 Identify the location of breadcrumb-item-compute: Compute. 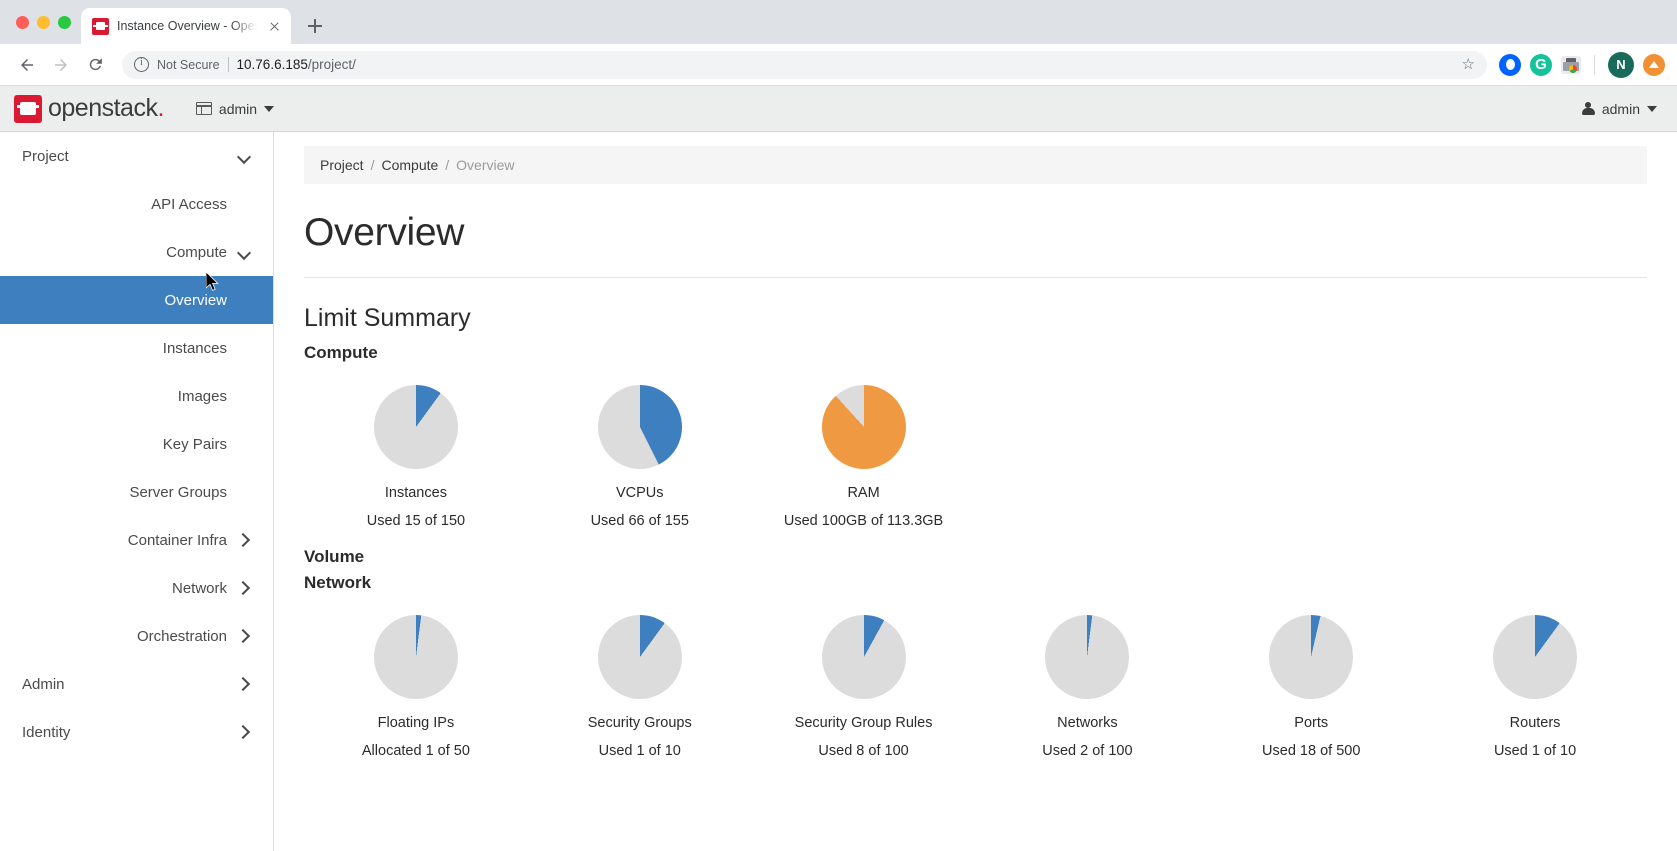
(409, 165).